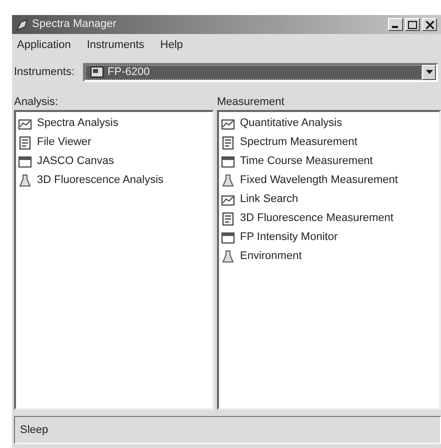 The width and height of the screenshot is (441, 448). What do you see at coordinates (44, 45) in the screenshot?
I see `menu-item: Application` at bounding box center [44, 45].